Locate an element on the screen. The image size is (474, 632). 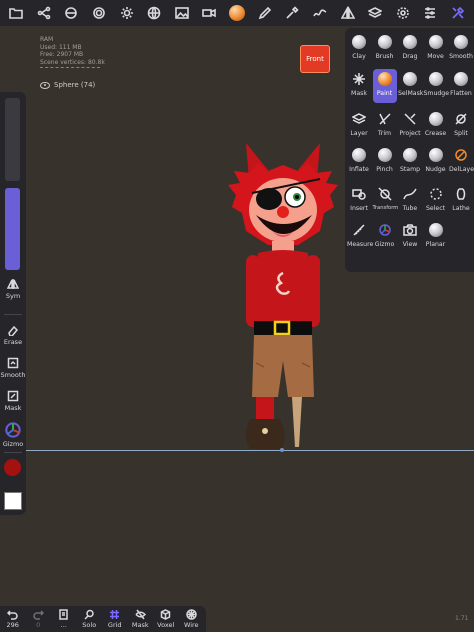
pen-icon is located at coordinates (265, 13).